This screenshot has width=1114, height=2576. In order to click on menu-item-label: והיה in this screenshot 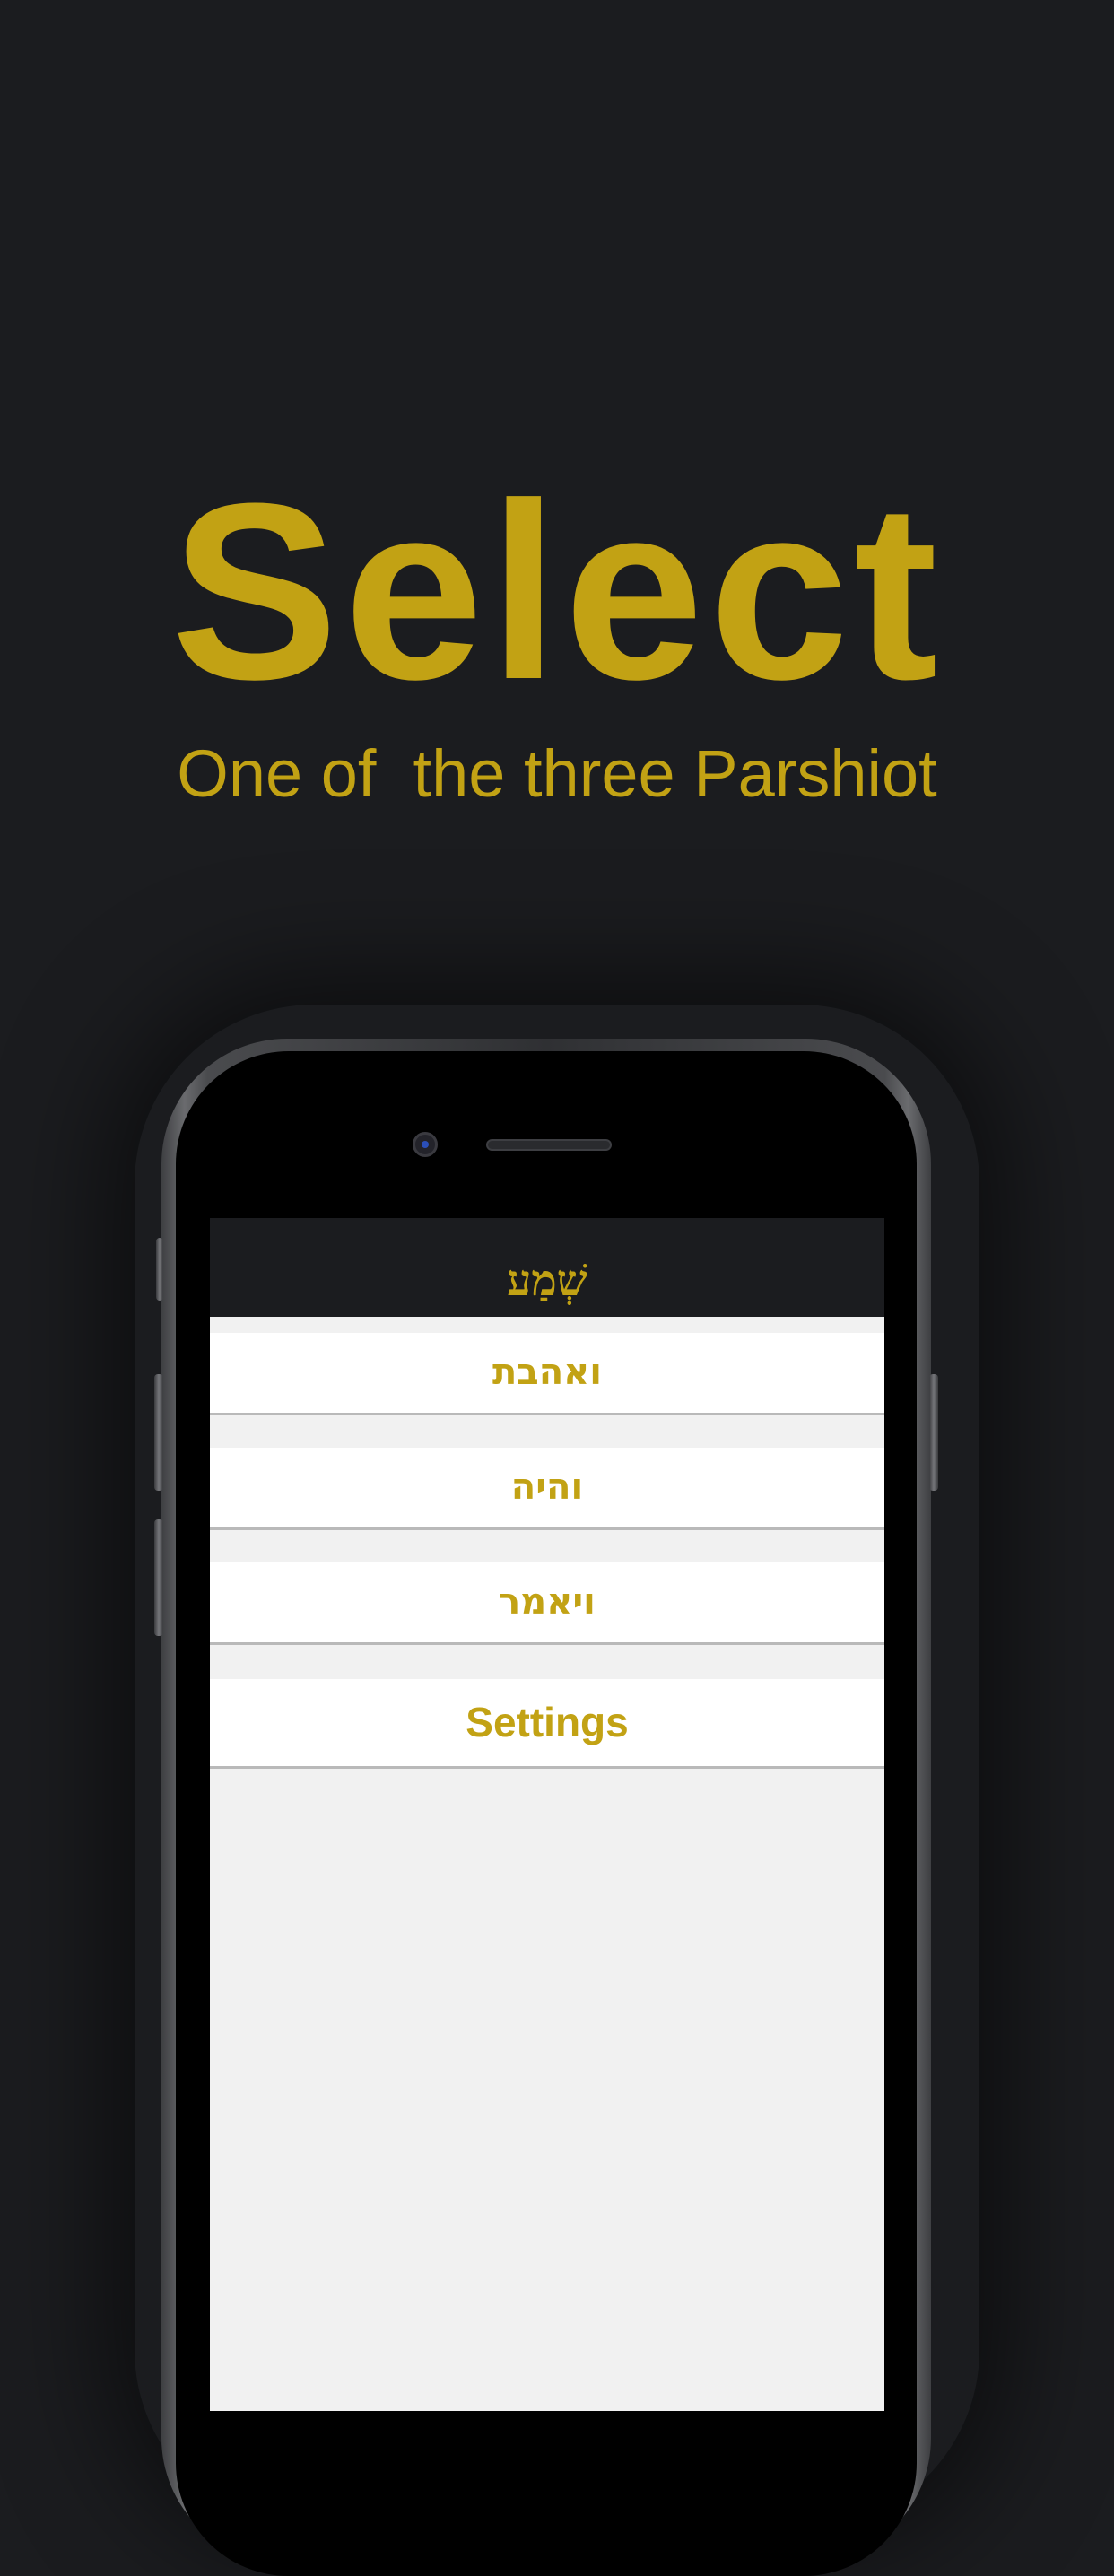, I will do `click(547, 1487)`.